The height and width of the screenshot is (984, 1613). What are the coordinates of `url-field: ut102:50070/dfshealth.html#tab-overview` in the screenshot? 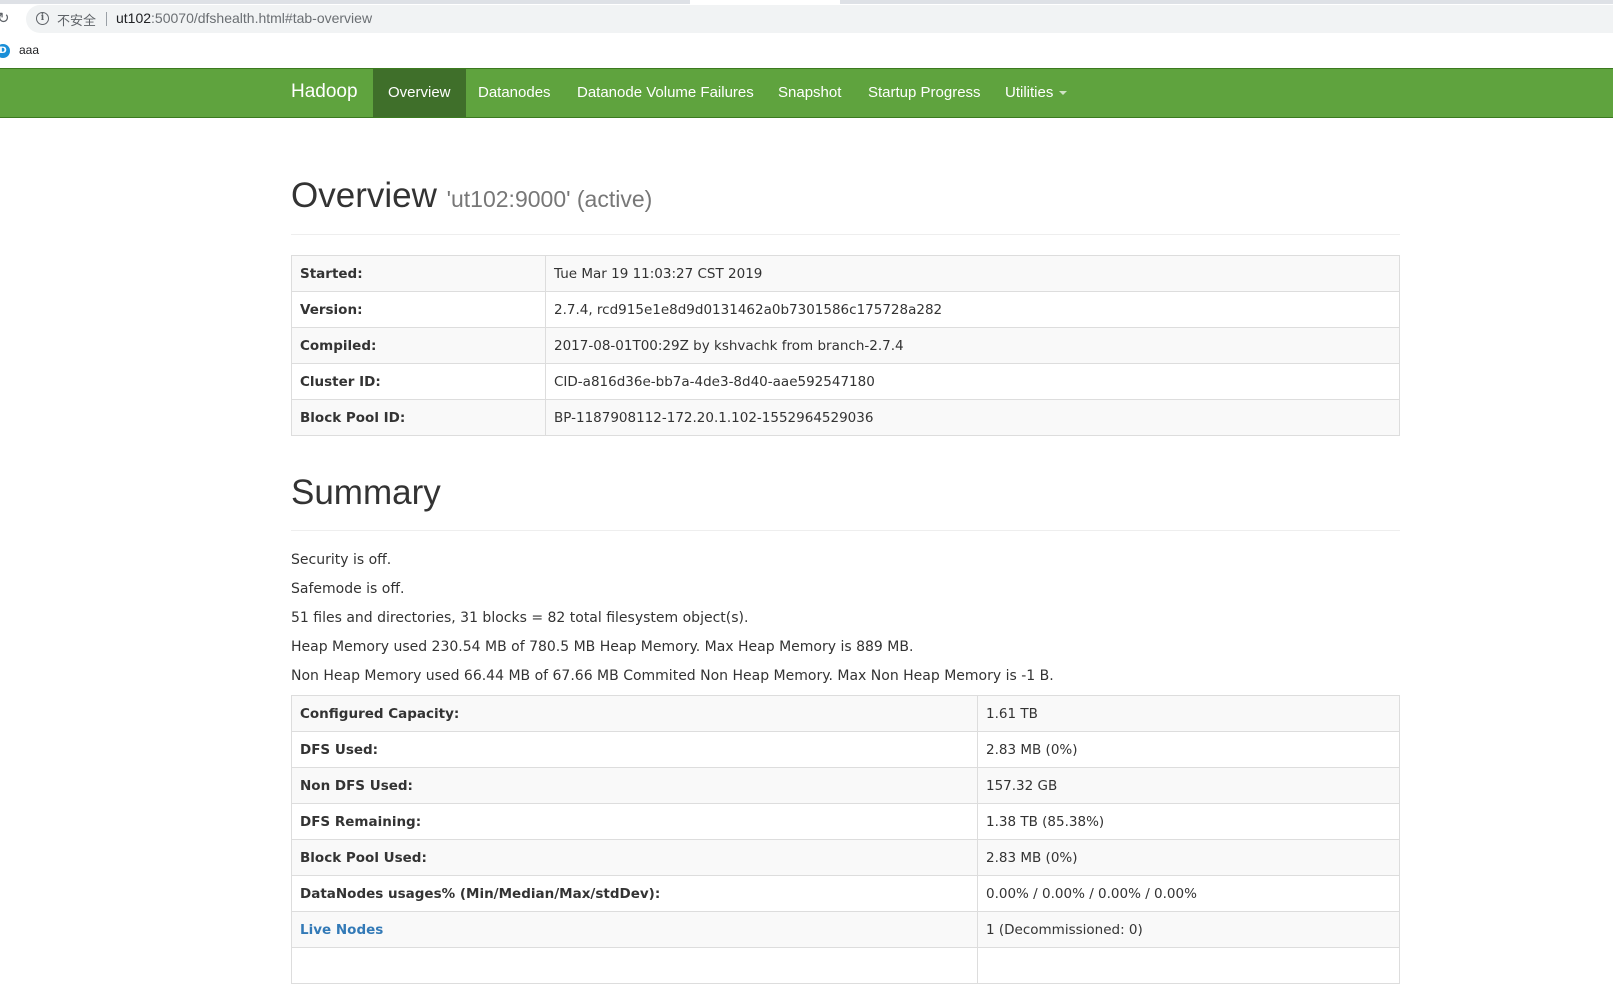 It's located at (244, 18).